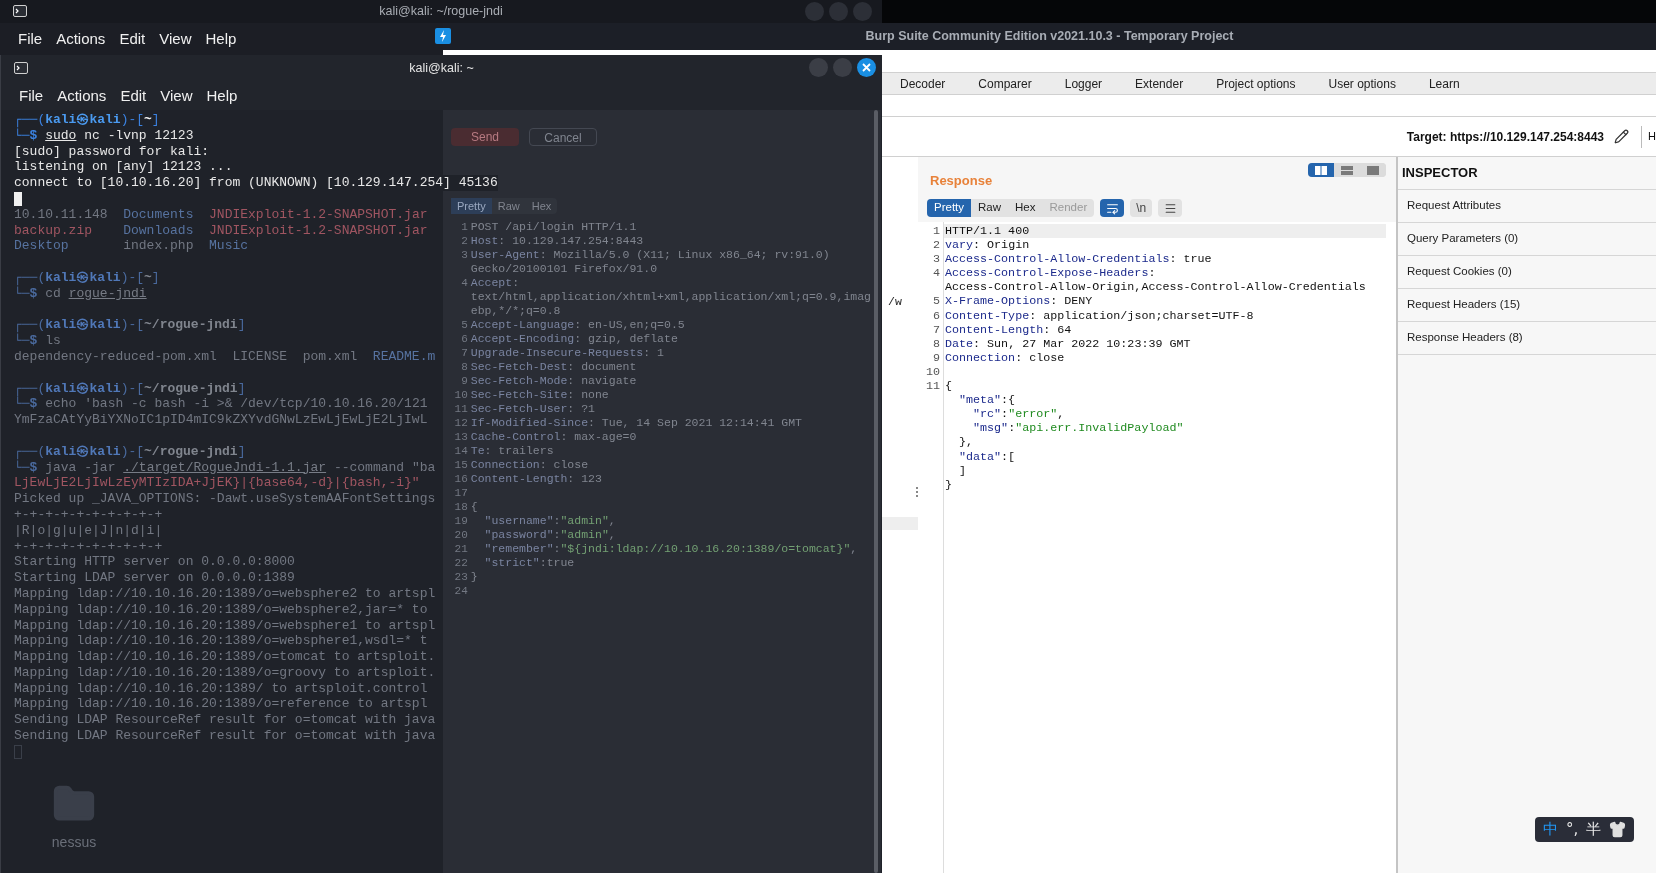 This screenshot has height=873, width=1656. I want to click on terminal-line: Mapping ldap://10.10.16.20:1389/o=websphere1 to artspl, so click(225, 625).